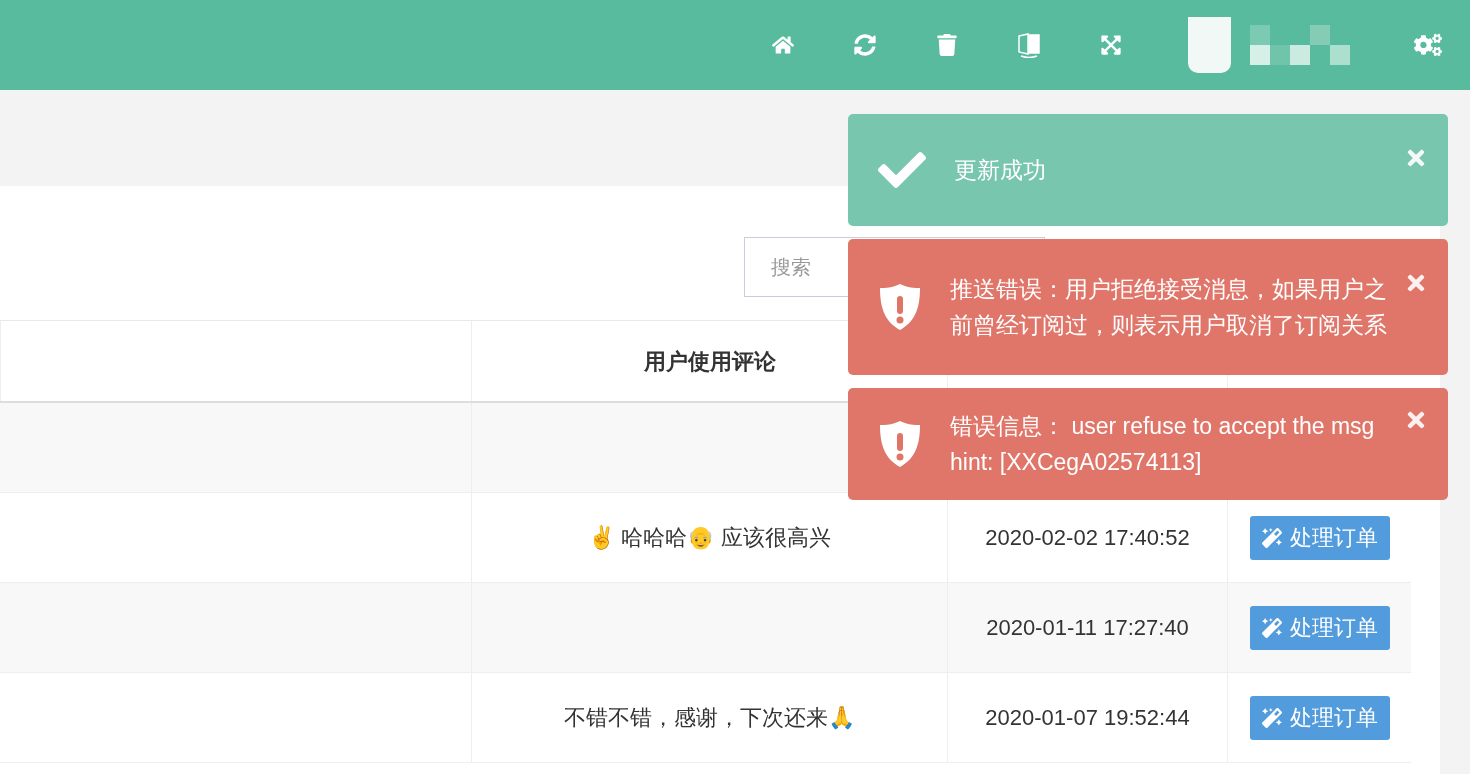  I want to click on table-cell-text: ✌ 哈哈哈👴 应该很高兴, so click(709, 538).